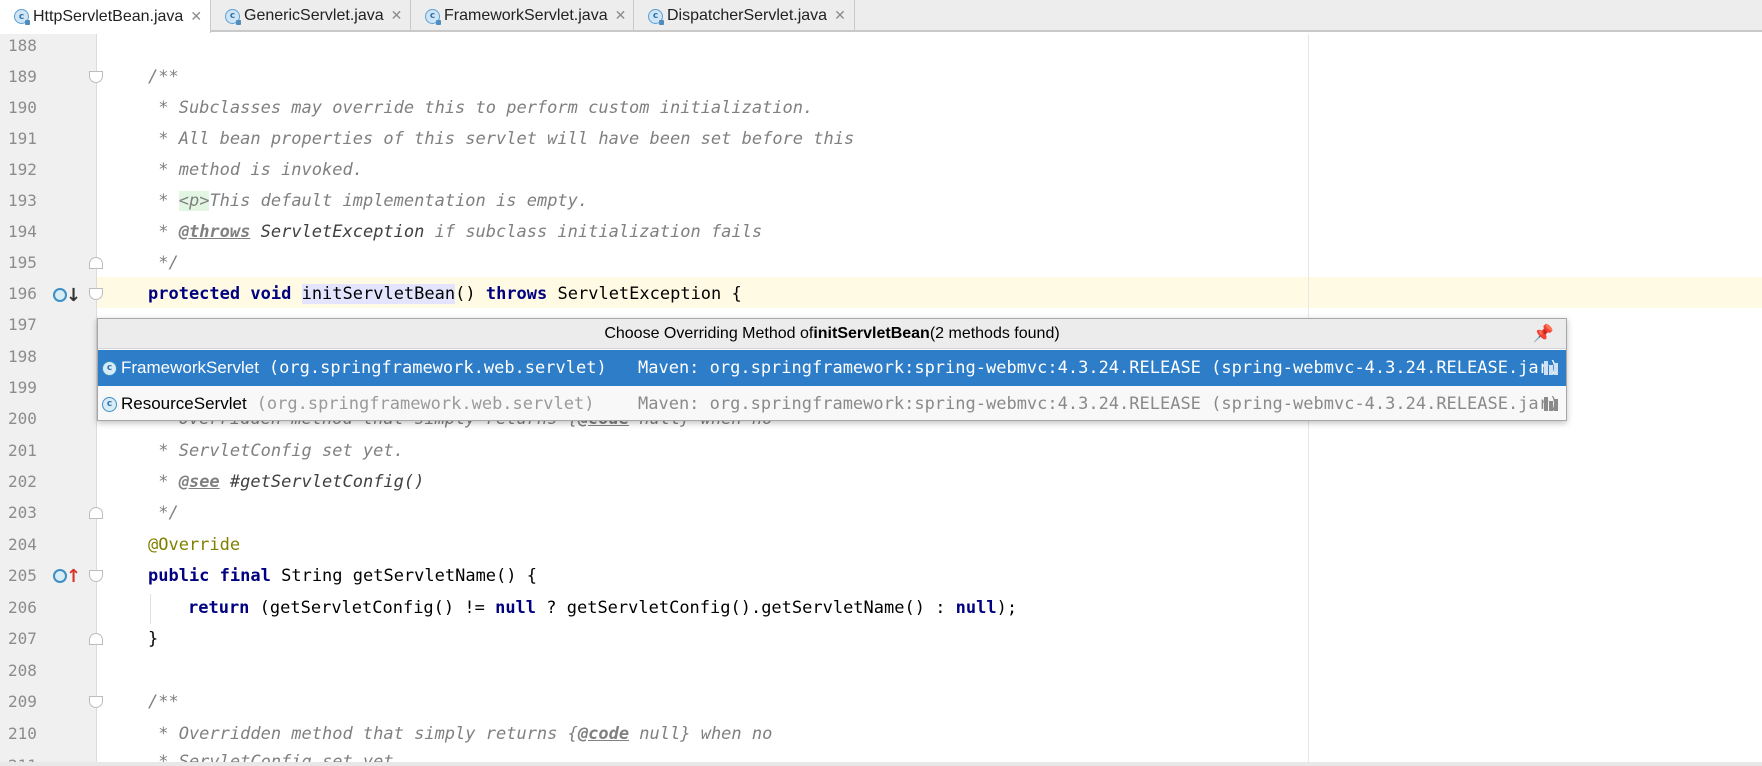  Describe the element at coordinates (747, 15) in the screenshot. I see `tab-label: DispatcherServlet.java` at that location.